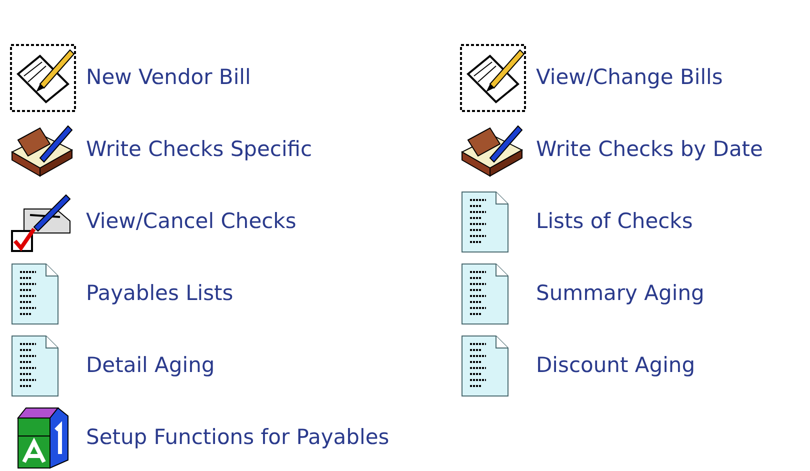 The image size is (810, 471). What do you see at coordinates (238, 438) in the screenshot?
I see `menu-link: Setup Functions for Payables` at bounding box center [238, 438].